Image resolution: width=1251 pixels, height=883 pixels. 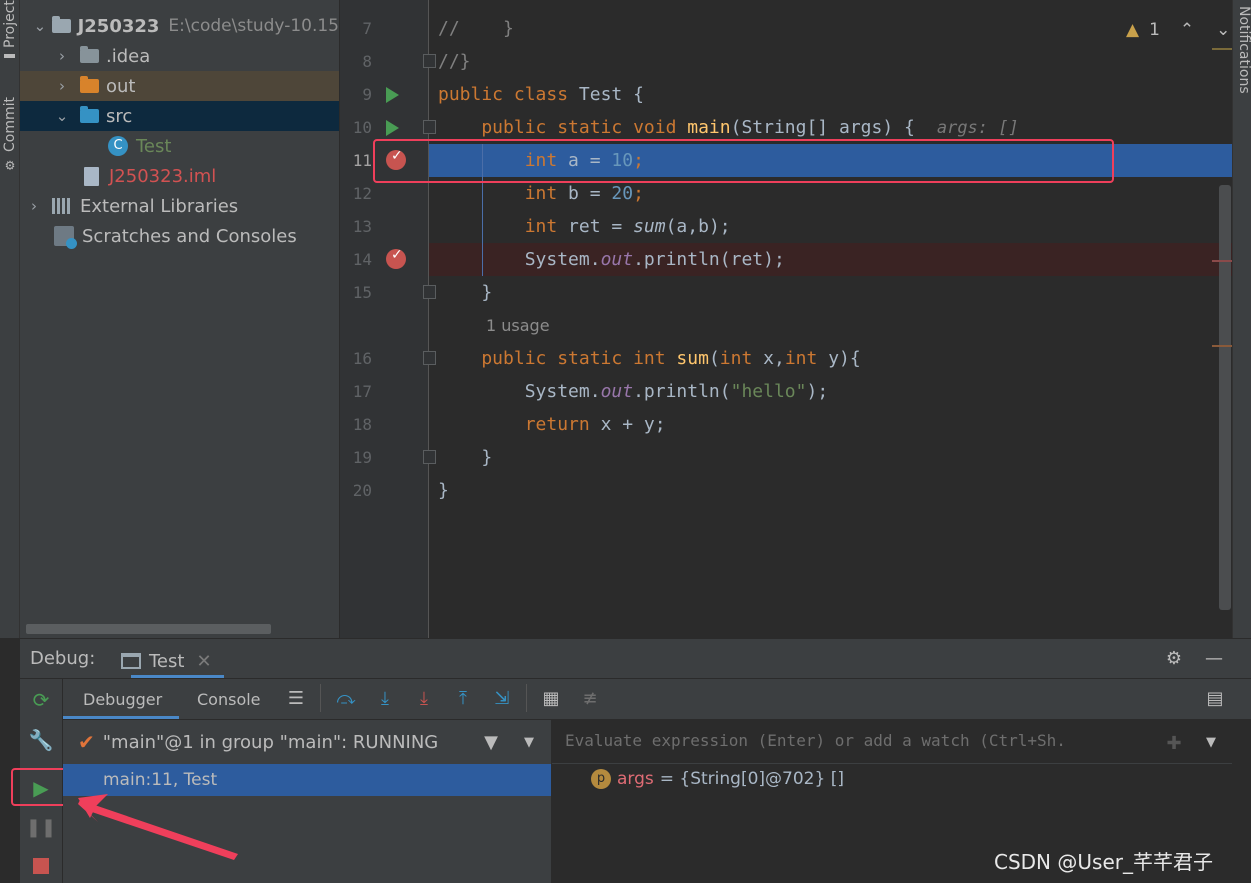 What do you see at coordinates (128, 56) in the screenshot?
I see `tree-item-label: .idea` at bounding box center [128, 56].